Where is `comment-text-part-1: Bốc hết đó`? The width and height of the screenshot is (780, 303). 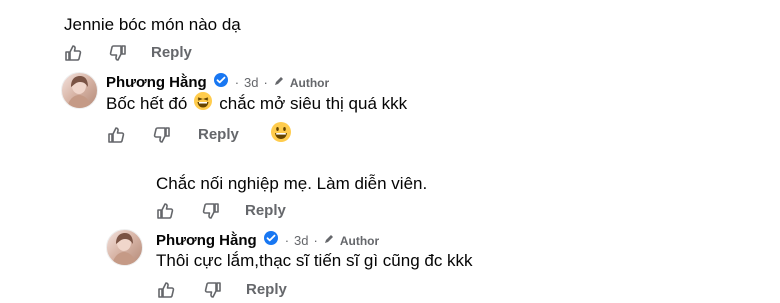
comment-text-part-1: Bốc hết đó is located at coordinates (147, 103).